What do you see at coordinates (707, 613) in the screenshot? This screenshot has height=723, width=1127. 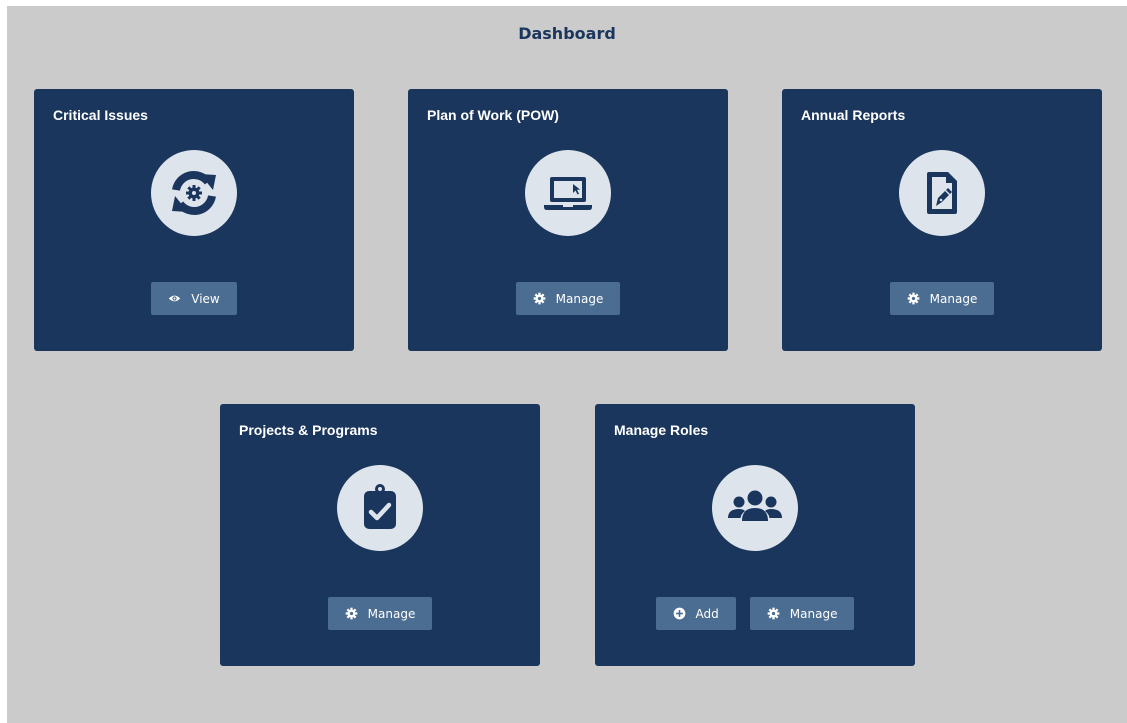 I see `button-label: Add` at bounding box center [707, 613].